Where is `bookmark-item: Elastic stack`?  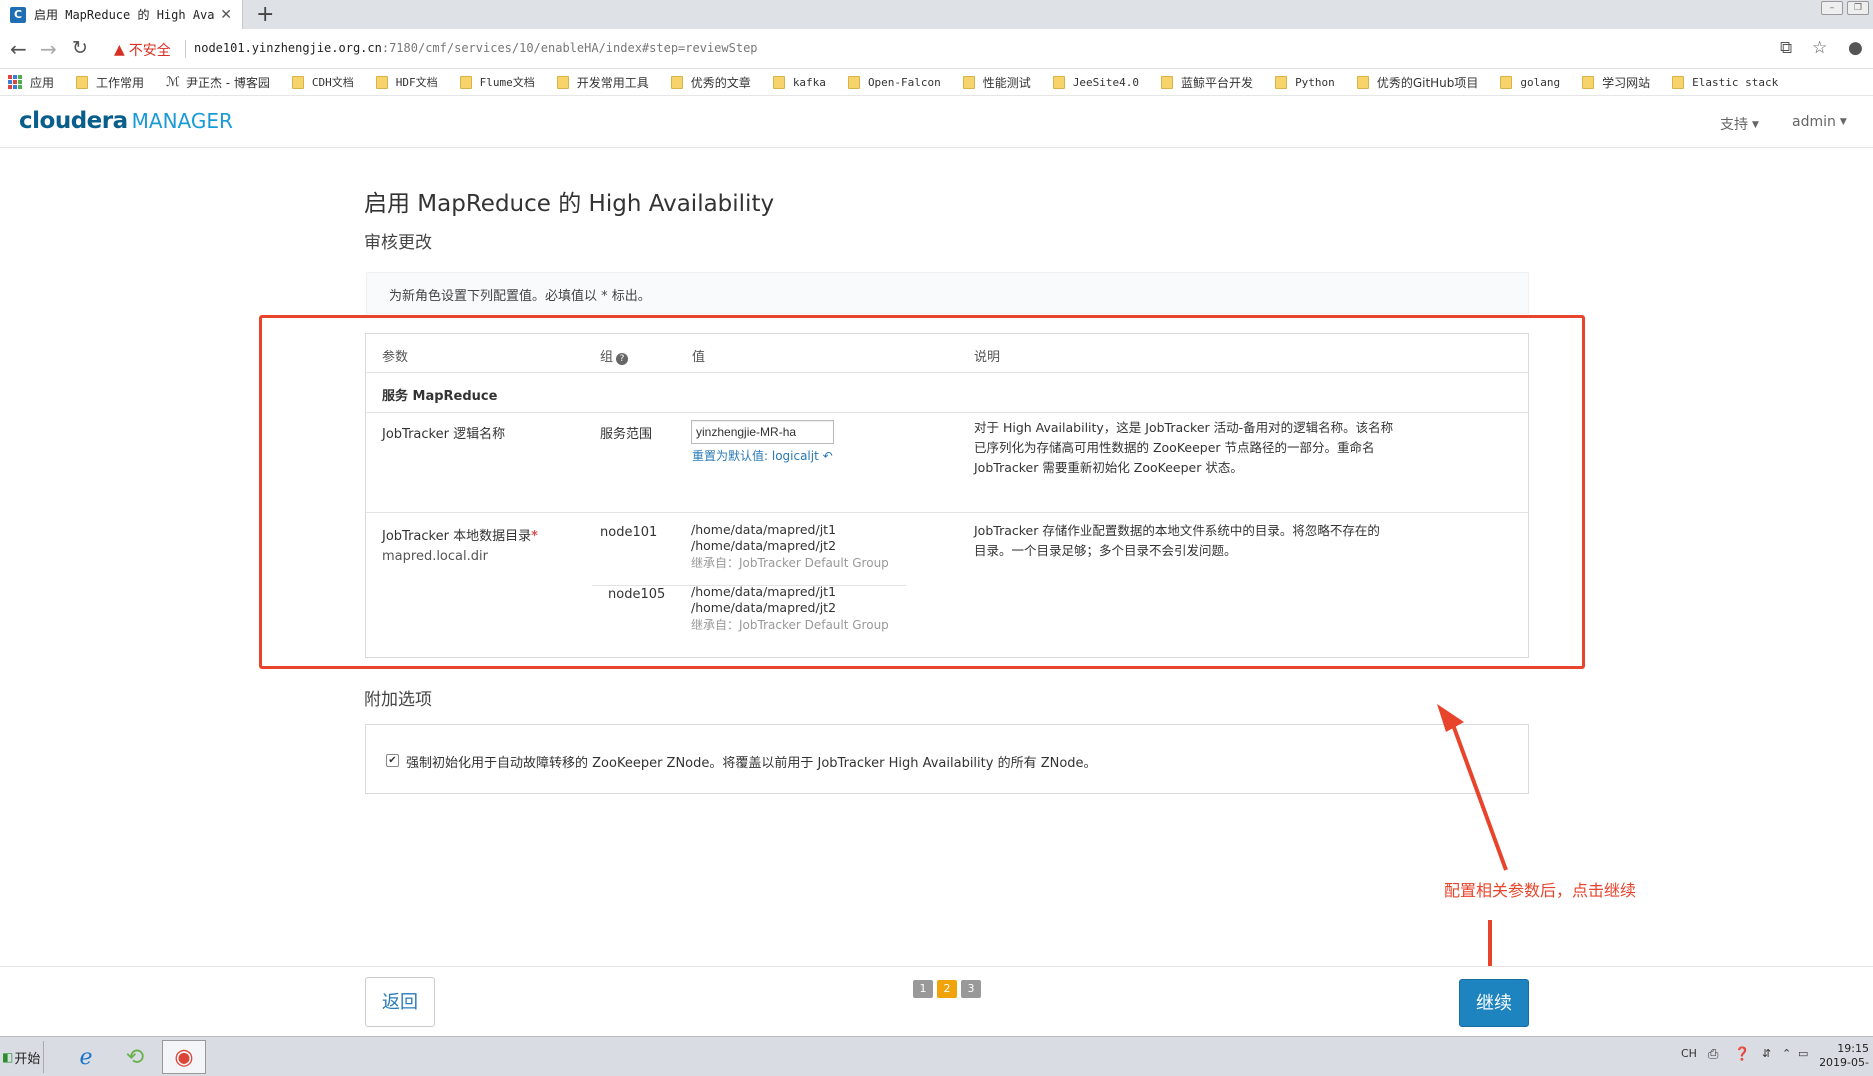 bookmark-item: Elastic stack is located at coordinates (1725, 82).